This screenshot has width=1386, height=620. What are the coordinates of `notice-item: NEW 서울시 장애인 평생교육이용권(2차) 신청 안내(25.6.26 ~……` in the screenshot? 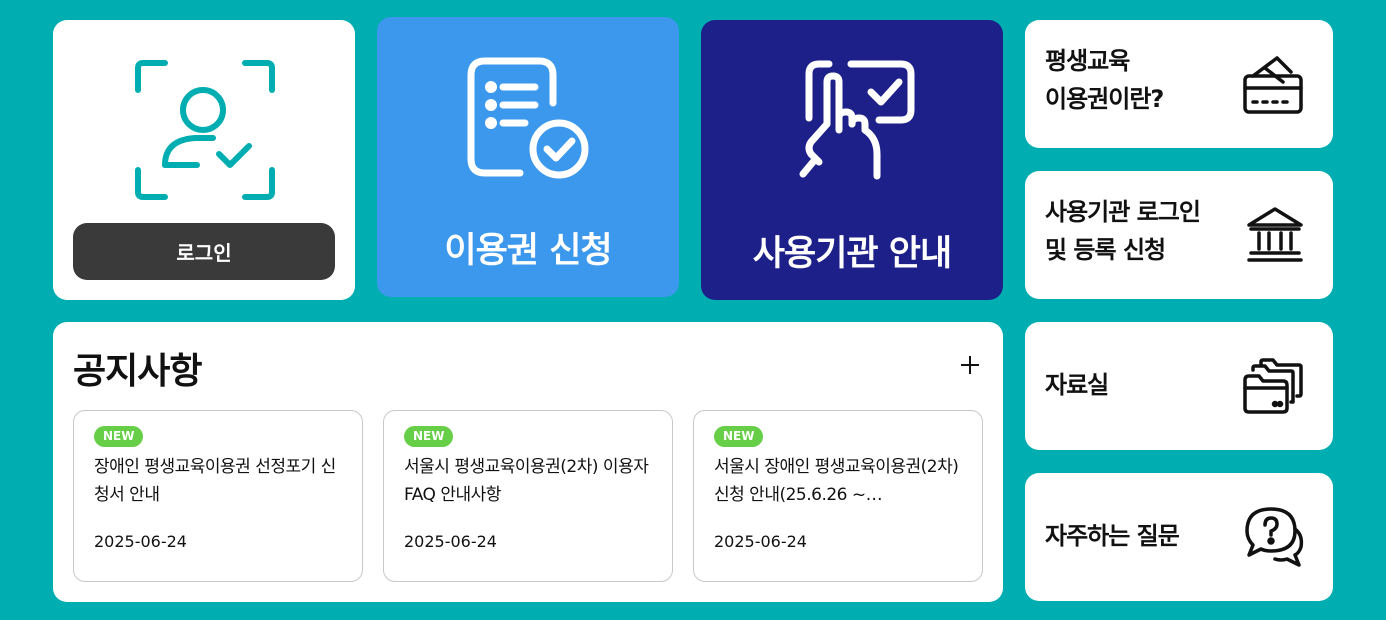 It's located at (838, 496).